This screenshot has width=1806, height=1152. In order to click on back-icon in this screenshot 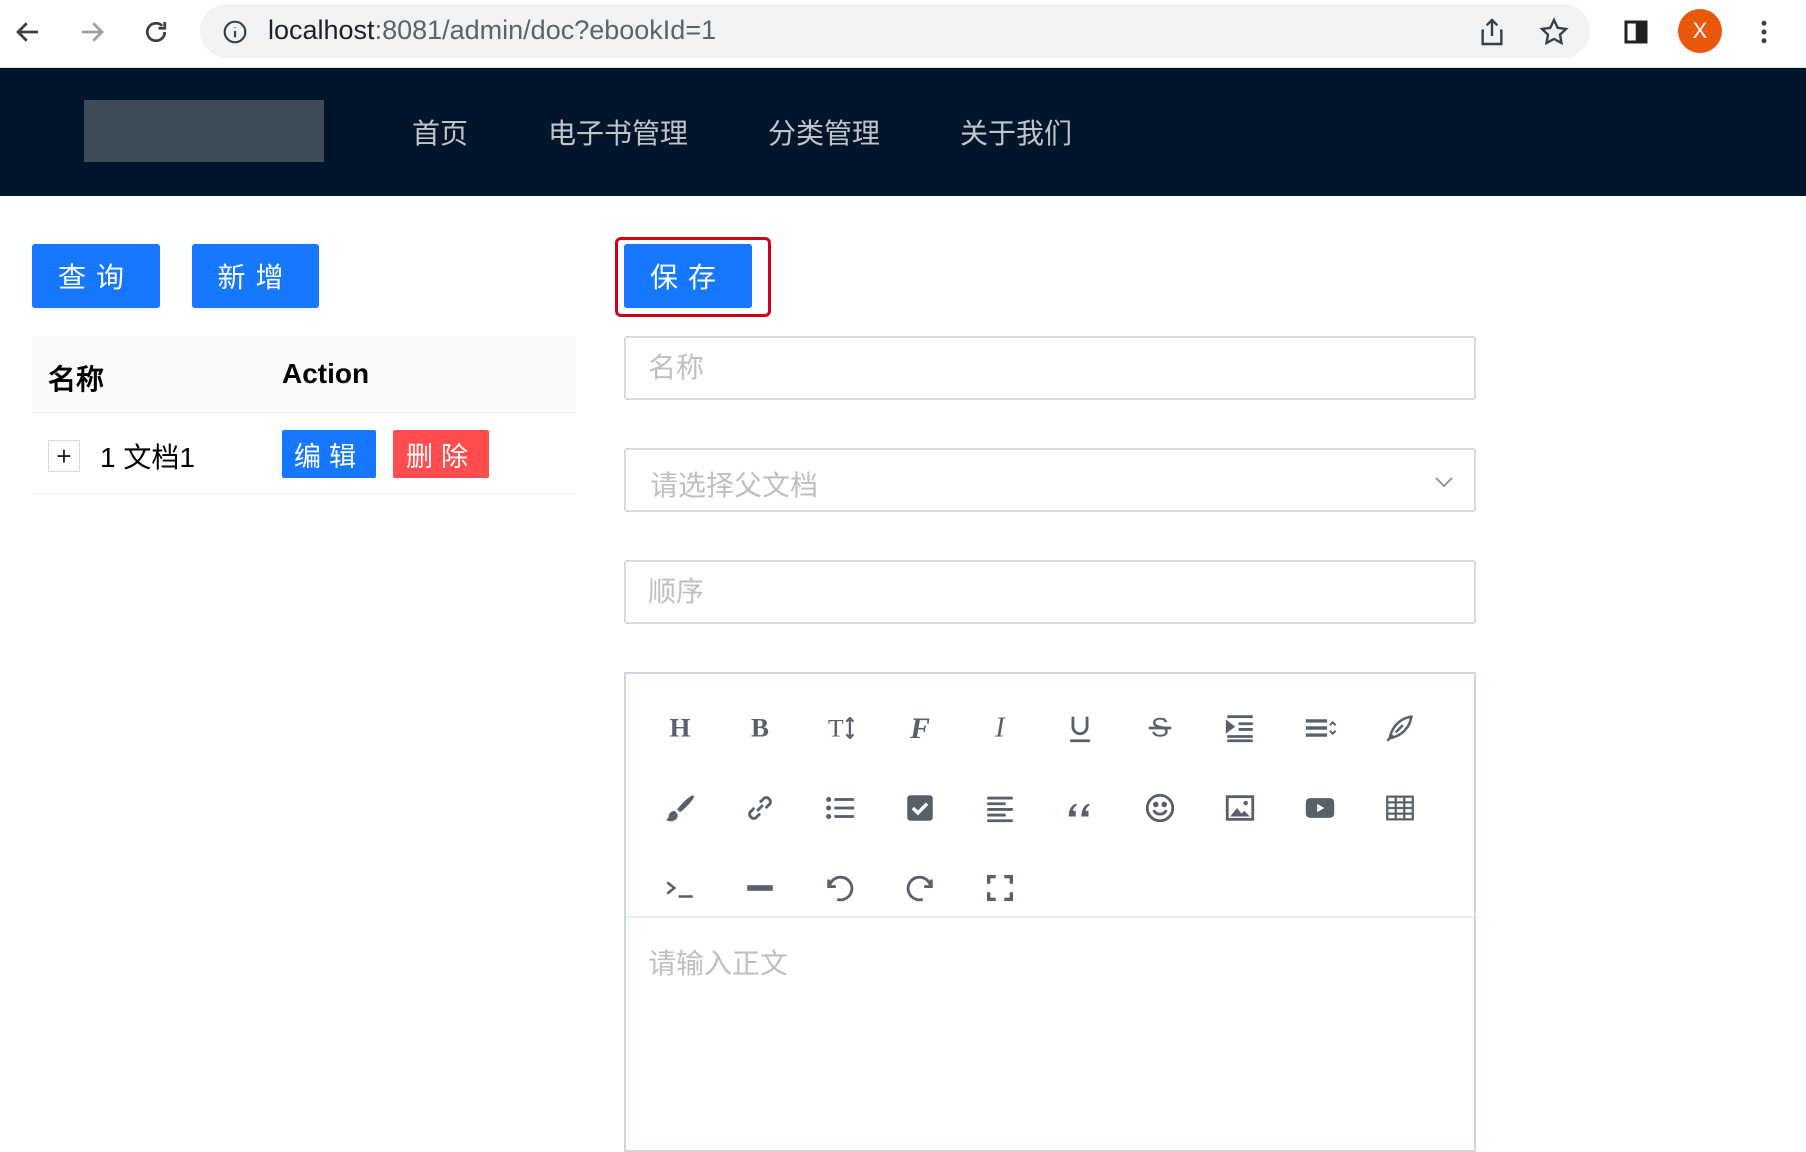, I will do `click(28, 32)`.